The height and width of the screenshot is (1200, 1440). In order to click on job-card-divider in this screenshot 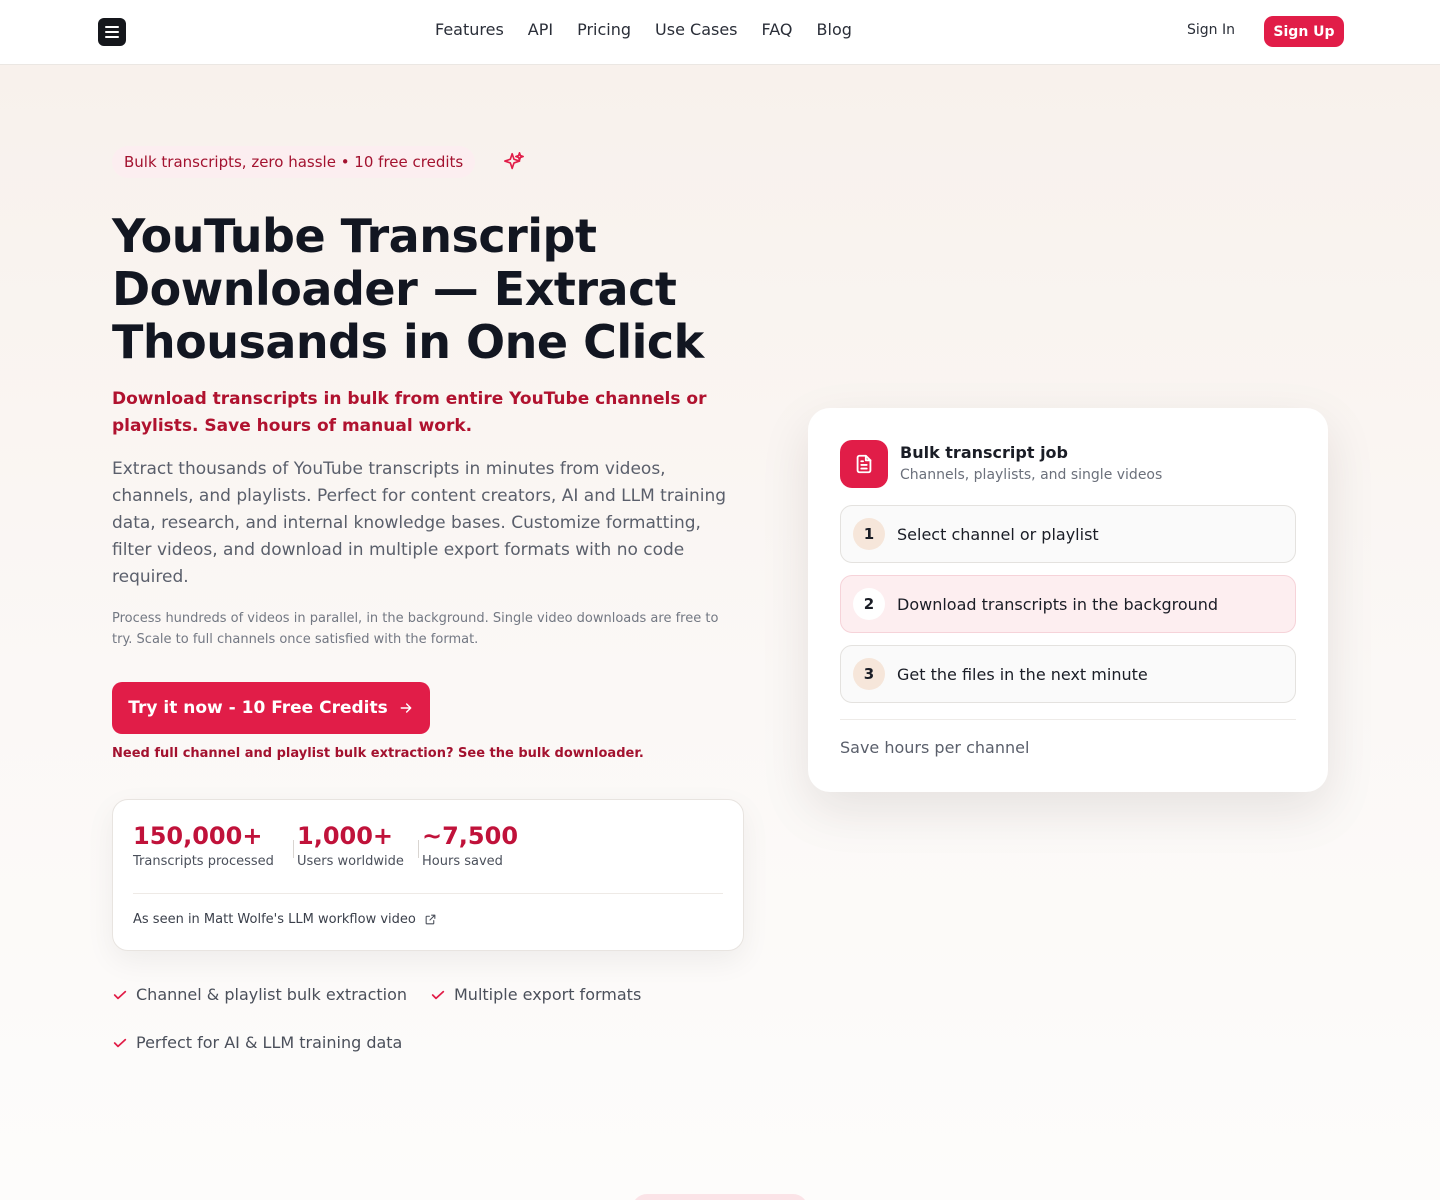, I will do `click(1068, 719)`.